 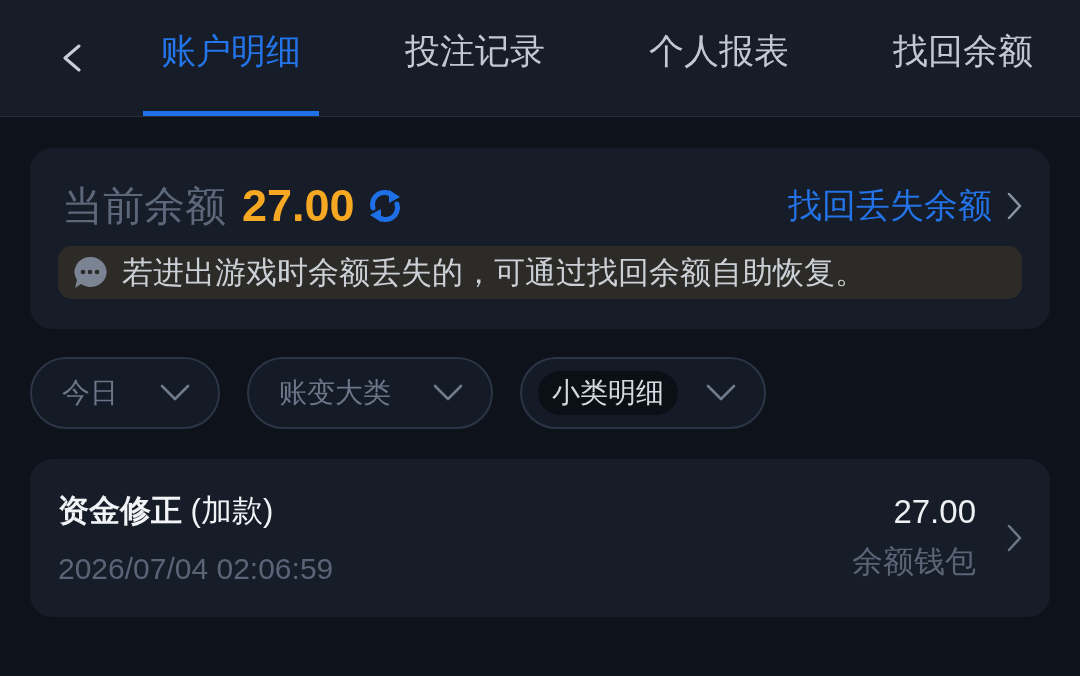 What do you see at coordinates (298, 206) in the screenshot?
I see `balance-amount: 27.00` at bounding box center [298, 206].